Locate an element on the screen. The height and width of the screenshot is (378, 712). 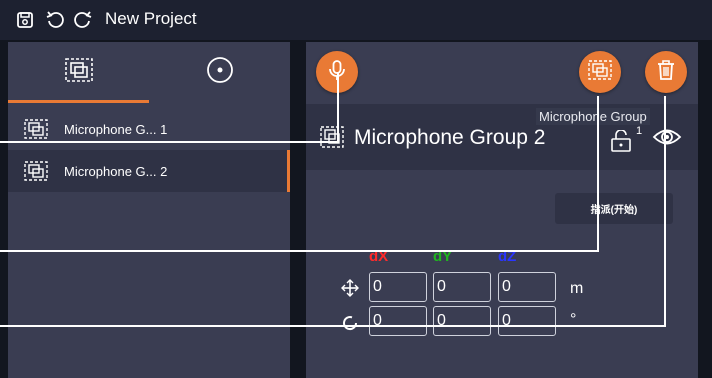
delete-button is located at coordinates (666, 72).